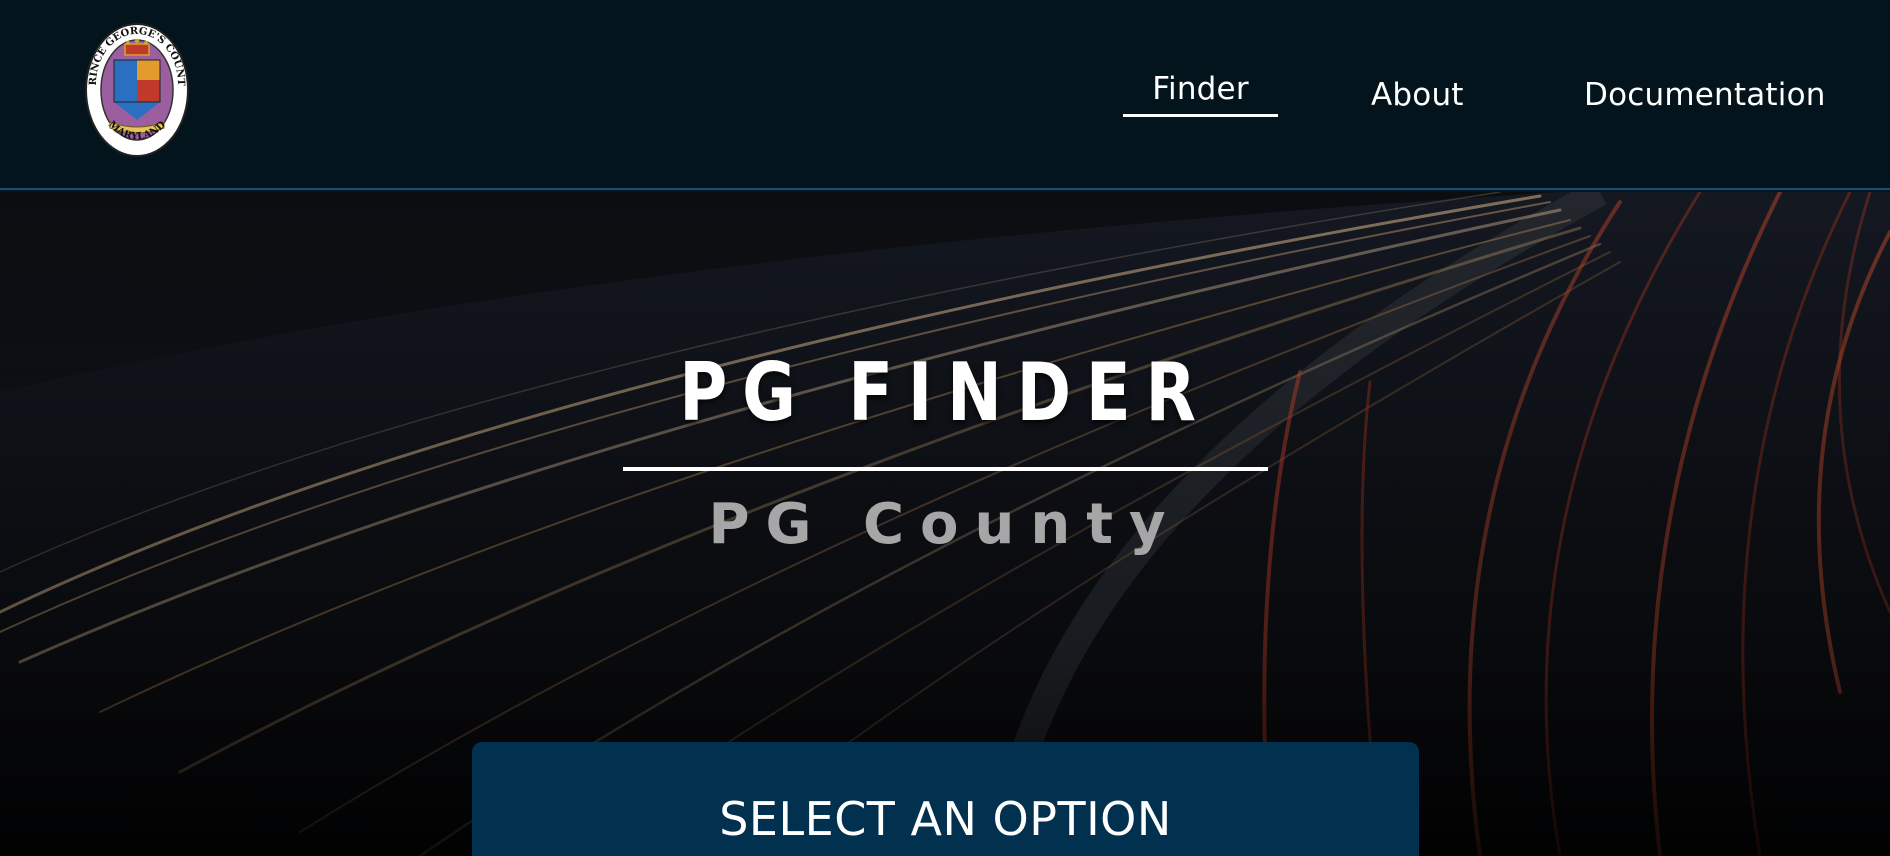 The height and width of the screenshot is (856, 1890). I want to click on hero-subtitle: PG County, so click(945, 524).